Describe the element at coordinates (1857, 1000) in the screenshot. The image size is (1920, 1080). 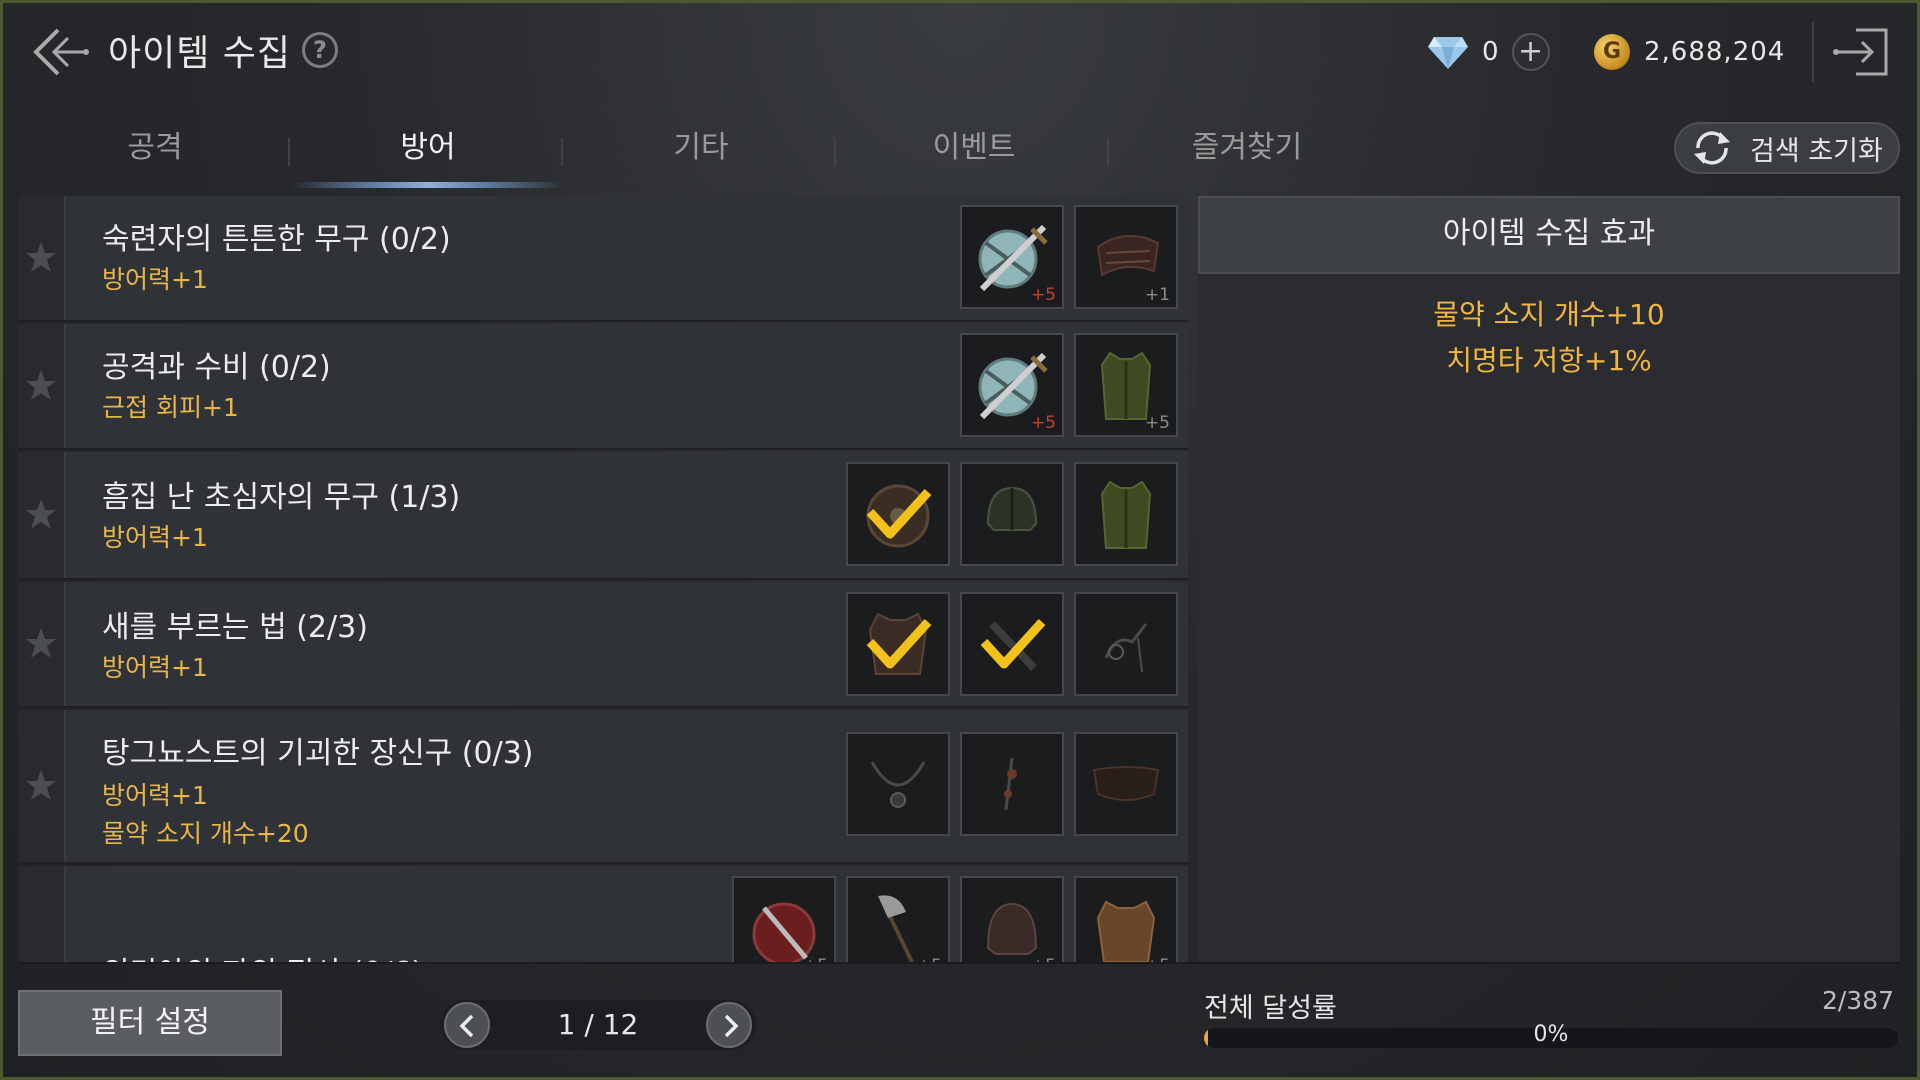
I see `progress-count: 2/387` at that location.